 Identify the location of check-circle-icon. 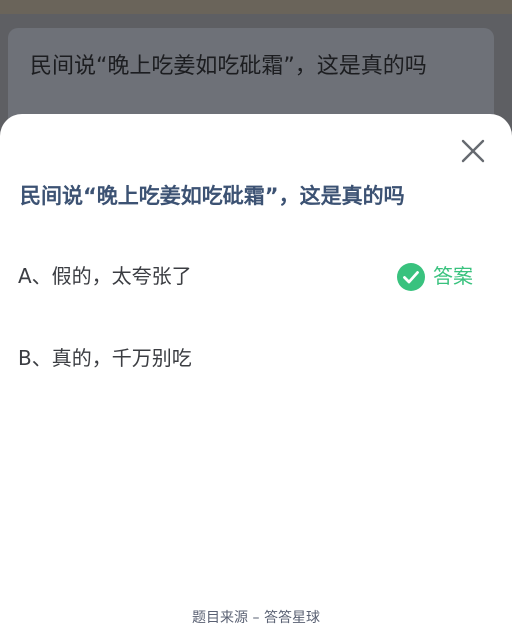
(411, 277).